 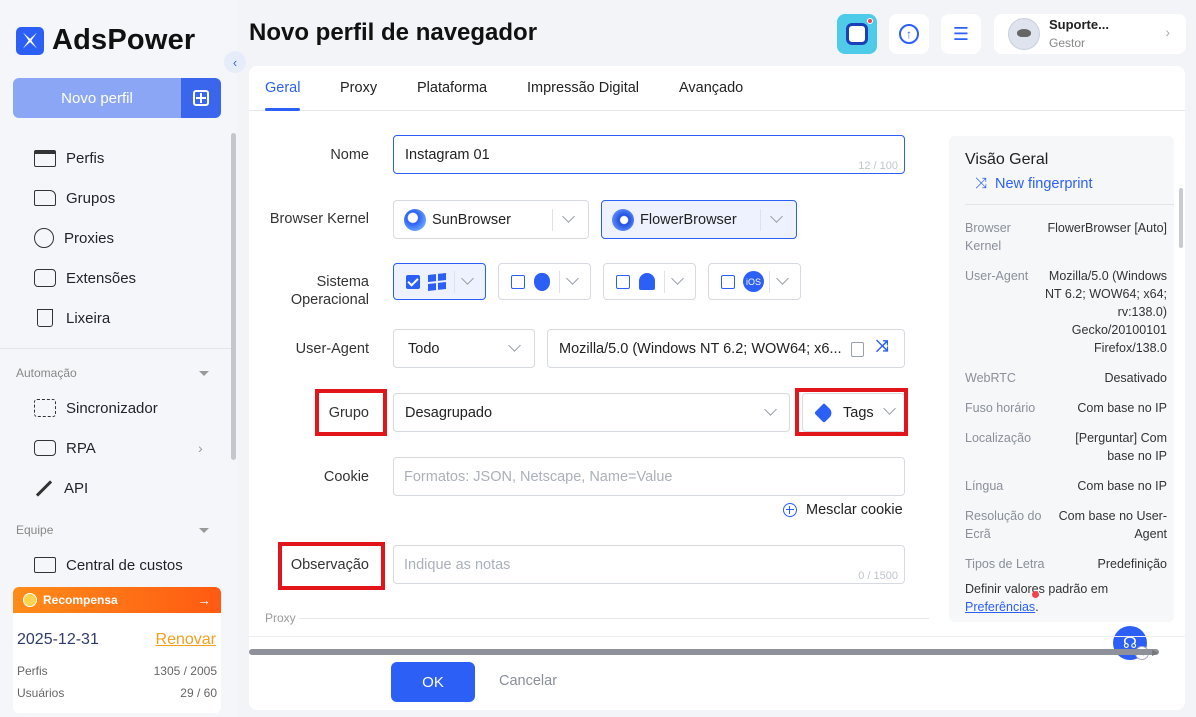 I want to click on avatar, so click(x=1024, y=34).